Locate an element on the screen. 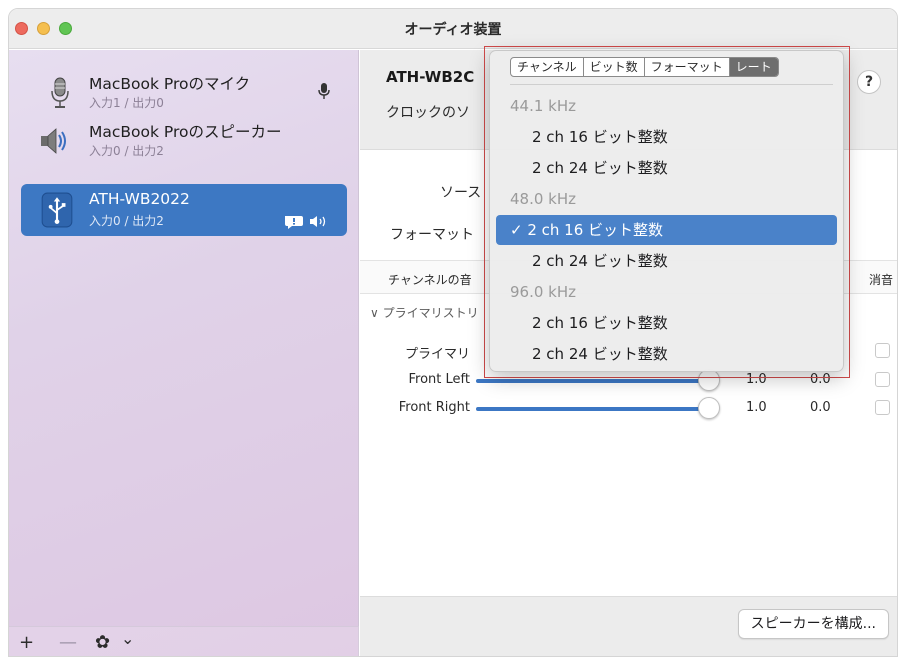 This screenshot has height=657, width=905. tab-format: フォーマット is located at coordinates (687, 67).